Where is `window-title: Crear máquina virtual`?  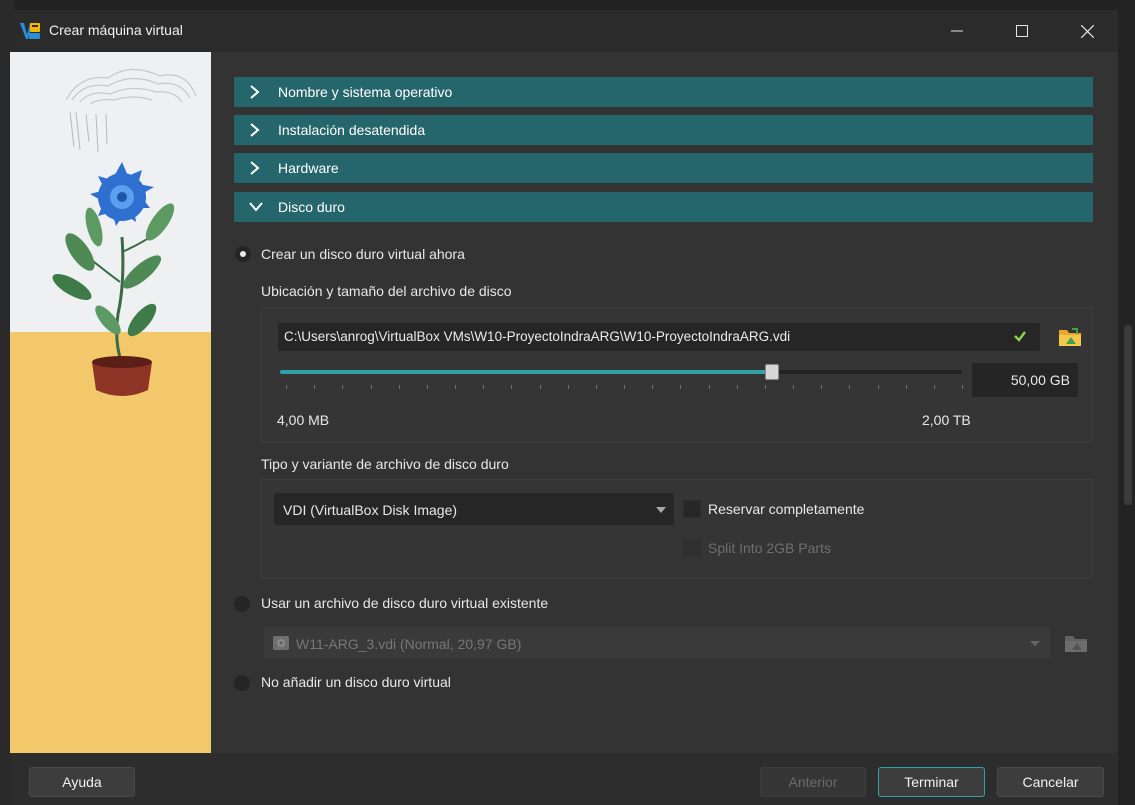
window-title: Crear máquina virtual is located at coordinates (116, 30).